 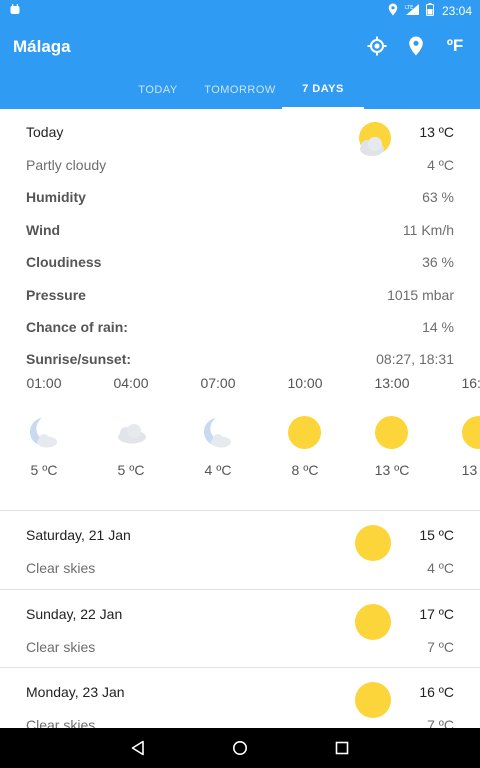 What do you see at coordinates (240, 10) in the screenshot?
I see `status-bar: LTE 23:04` at bounding box center [240, 10].